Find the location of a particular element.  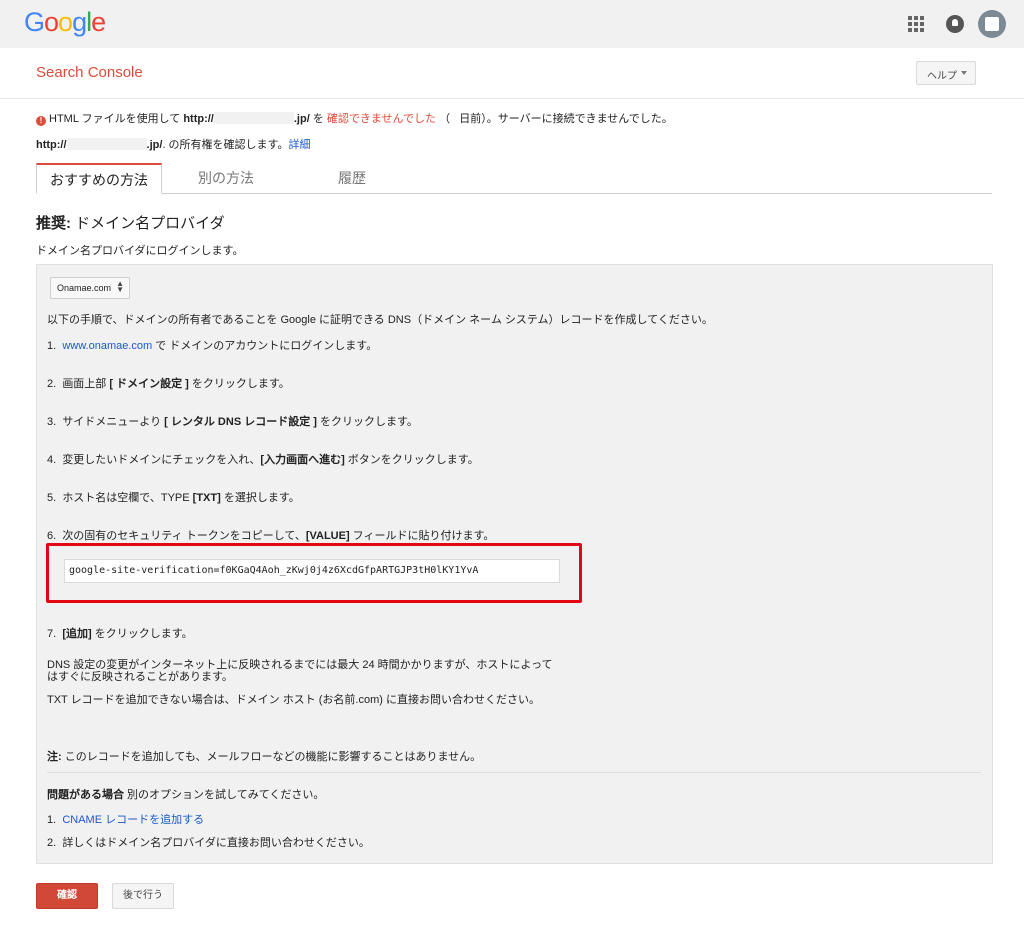

chevron-down-icon is located at coordinates (964, 73).